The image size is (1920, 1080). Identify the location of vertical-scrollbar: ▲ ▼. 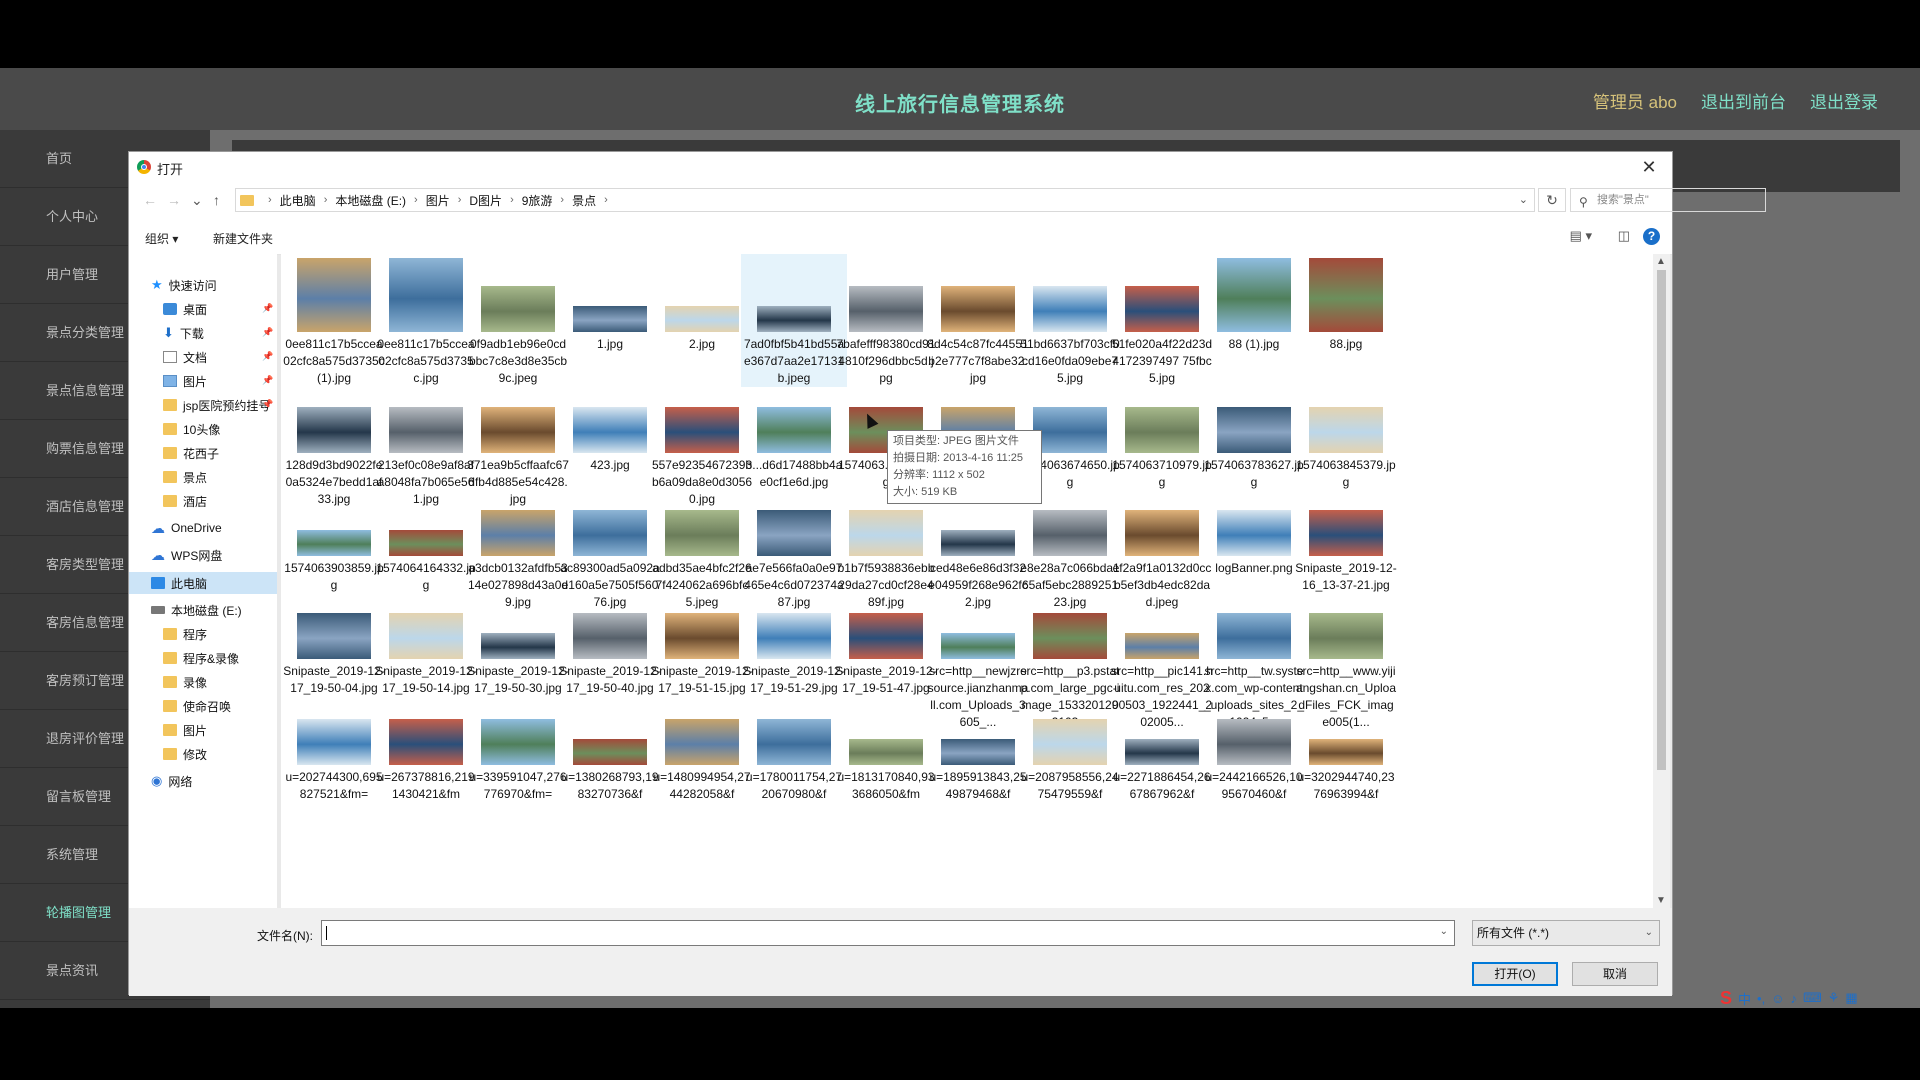
(1661, 581).